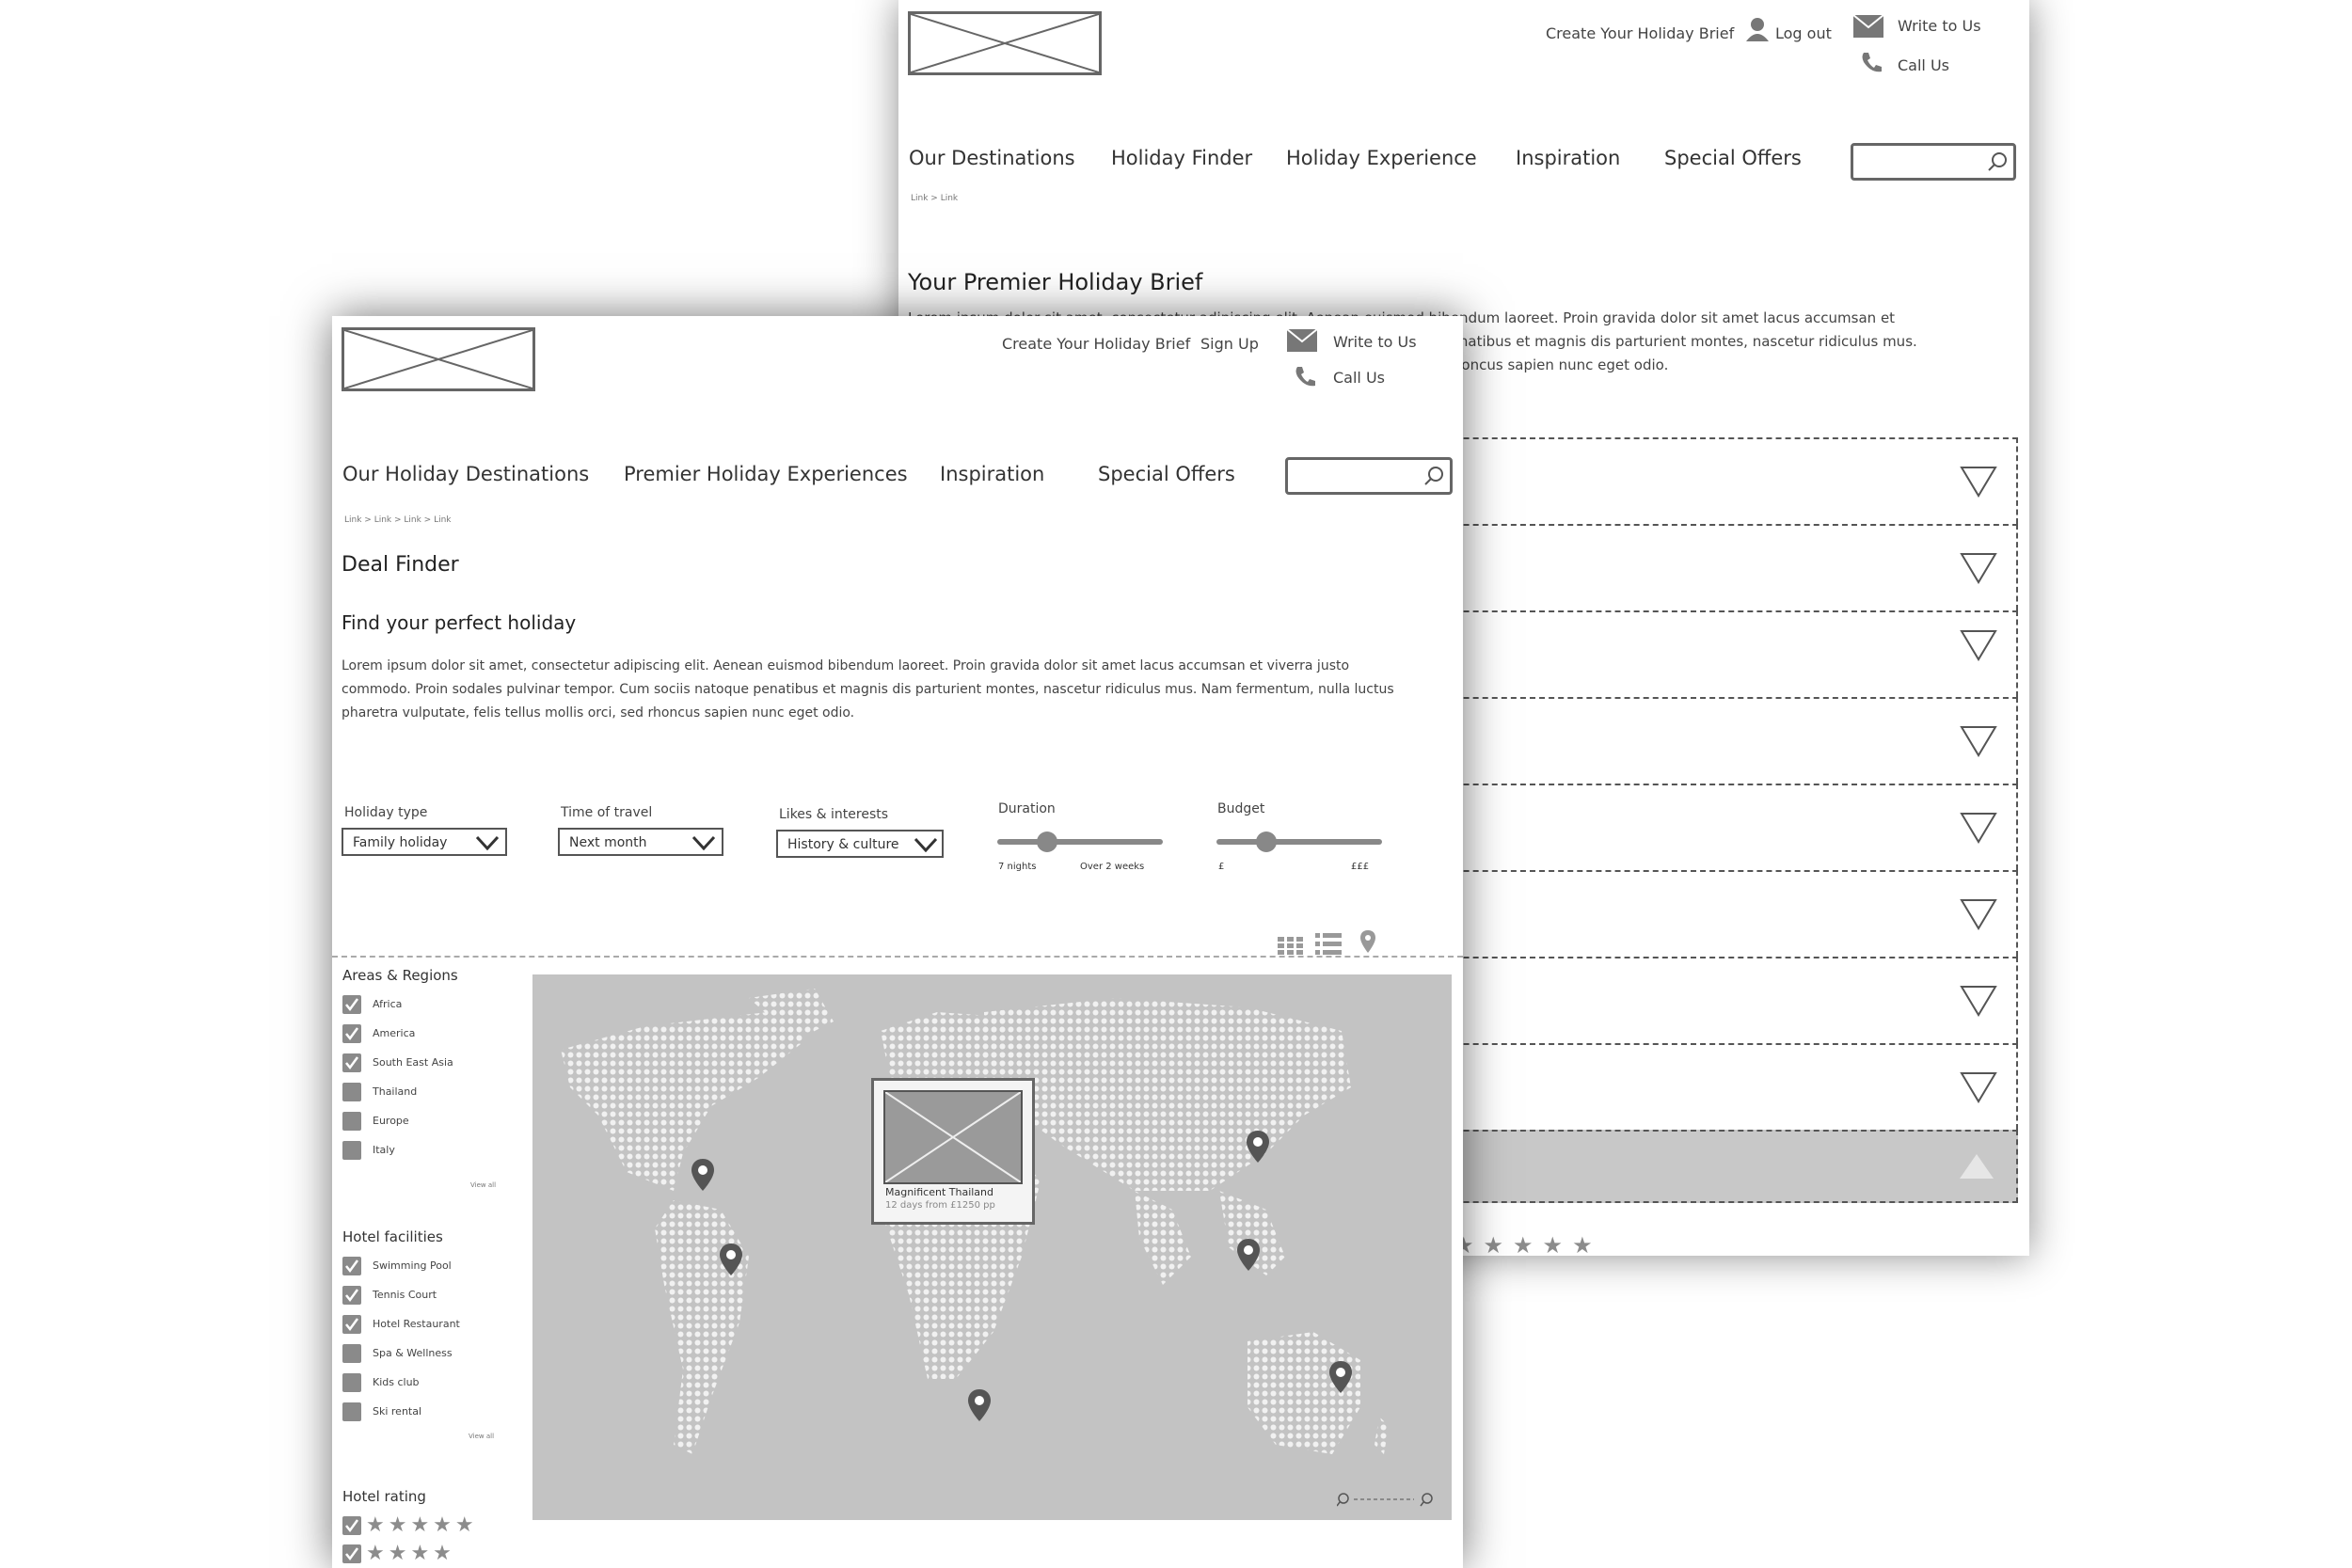  I want to click on likes-interests-label: Likes & interests, so click(834, 814).